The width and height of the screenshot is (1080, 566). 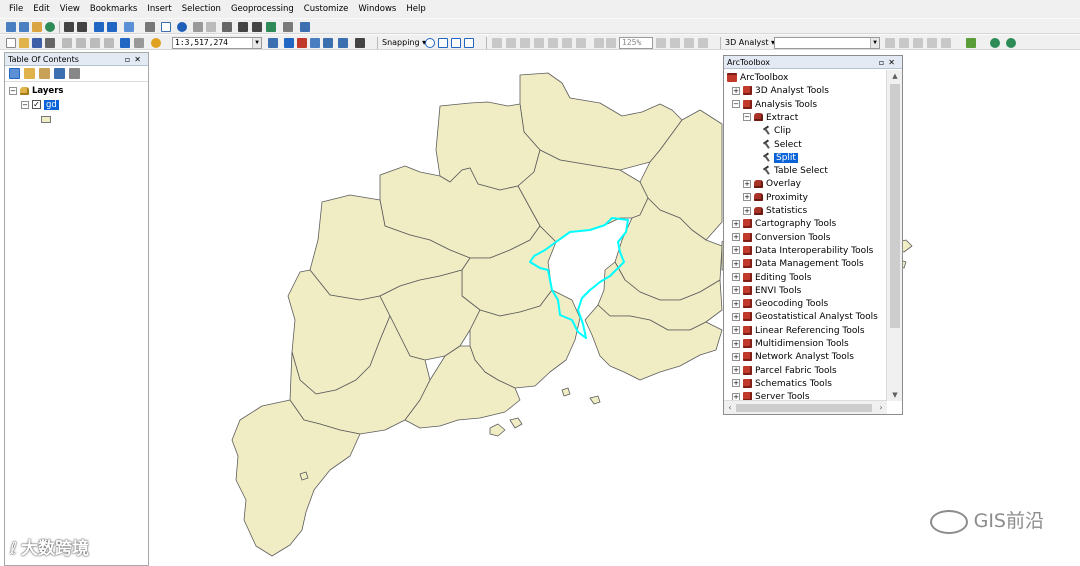 What do you see at coordinates (37, 43) in the screenshot?
I see `save-icon` at bounding box center [37, 43].